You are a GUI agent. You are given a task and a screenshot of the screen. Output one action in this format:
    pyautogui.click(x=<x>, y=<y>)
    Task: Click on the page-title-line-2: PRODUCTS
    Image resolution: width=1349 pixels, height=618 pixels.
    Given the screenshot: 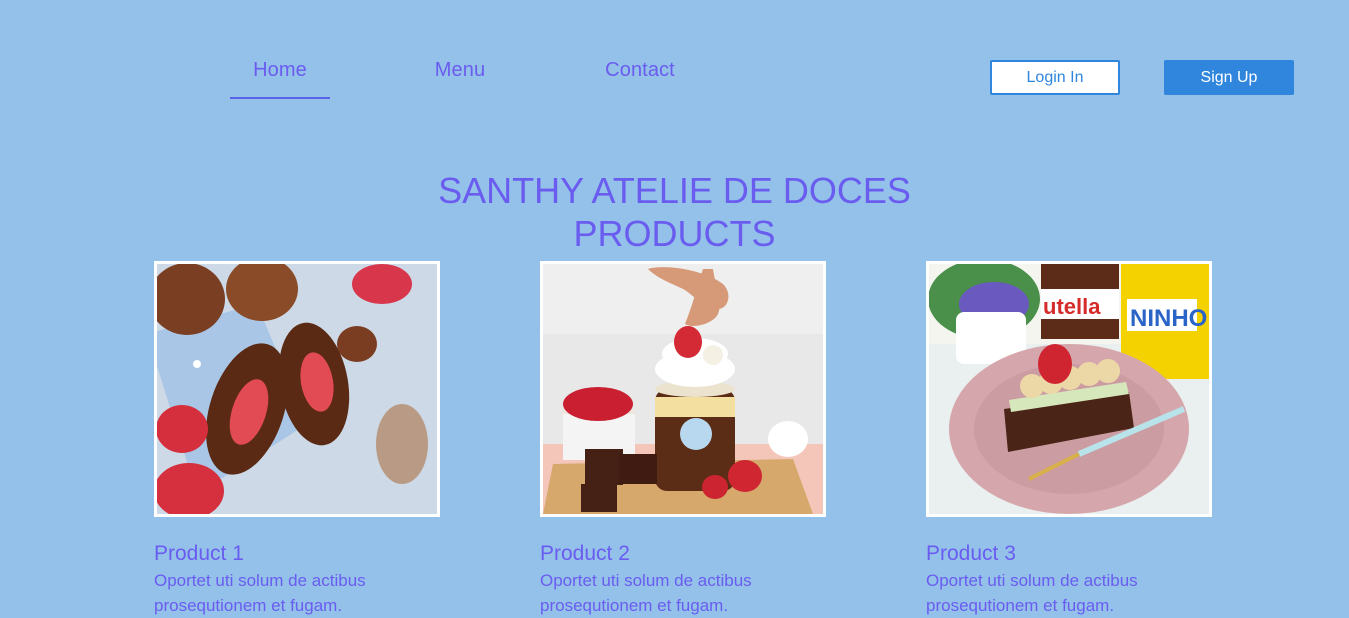 What is the action you would take?
    pyautogui.click(x=674, y=234)
    